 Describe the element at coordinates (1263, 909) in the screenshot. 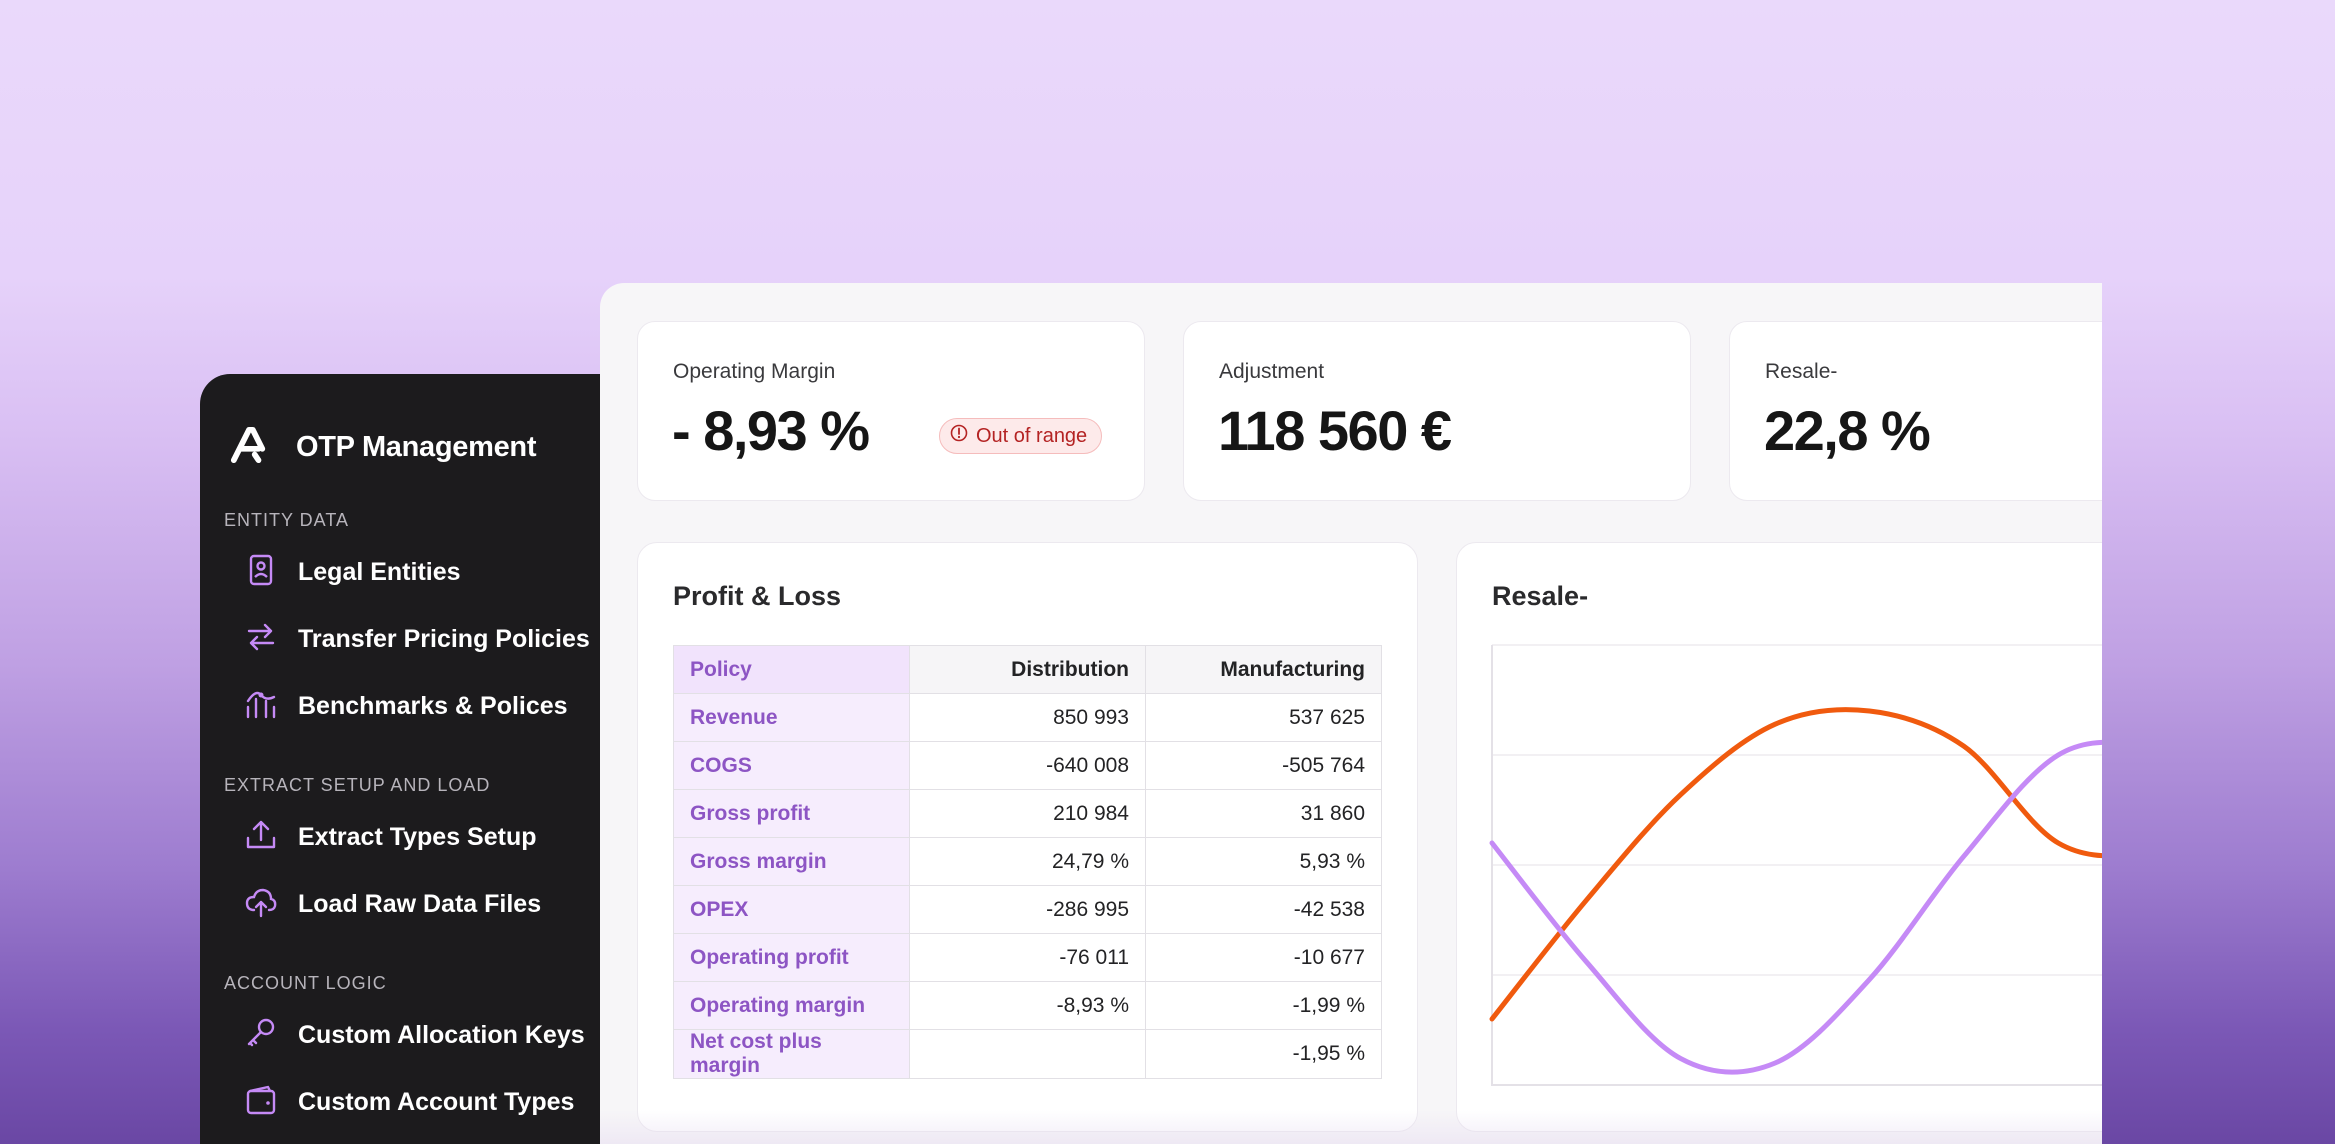

I see `cell-manufacturing: -42 538` at that location.